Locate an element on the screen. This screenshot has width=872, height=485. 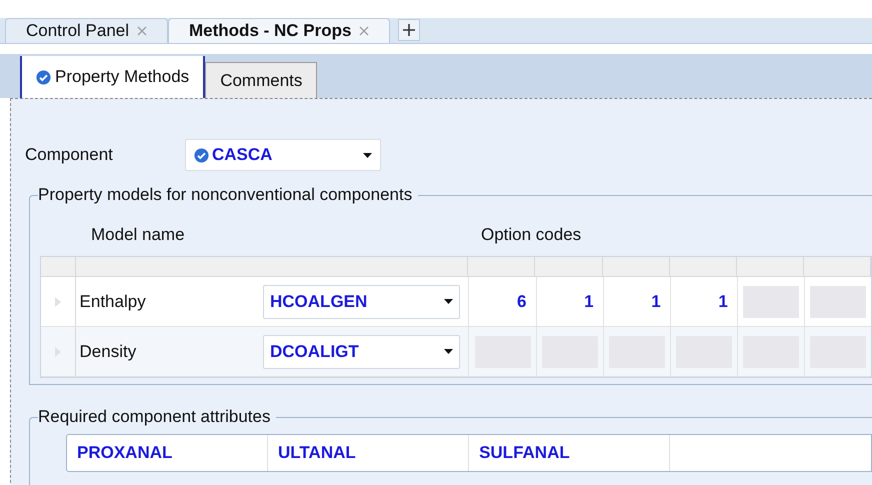
document-tab: Methods - NC Props is located at coordinates (279, 30).